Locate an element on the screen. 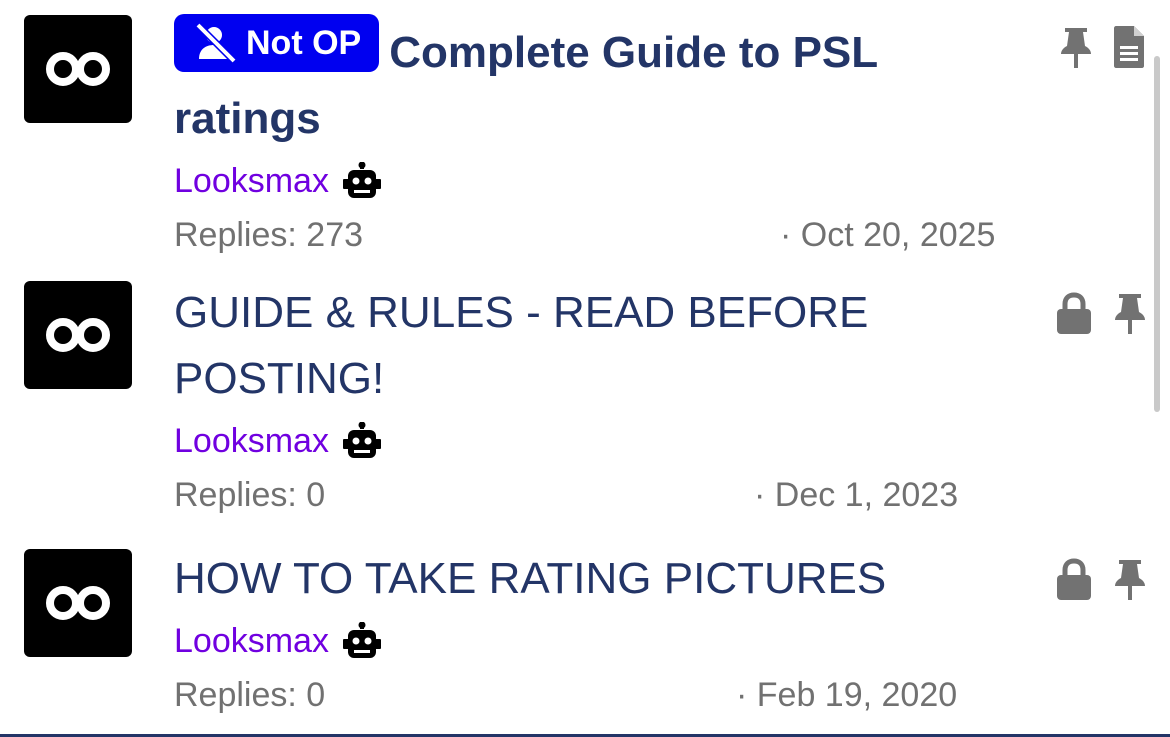 This screenshot has height=737, width=1170. label-text: Not OP is located at coordinates (304, 43).